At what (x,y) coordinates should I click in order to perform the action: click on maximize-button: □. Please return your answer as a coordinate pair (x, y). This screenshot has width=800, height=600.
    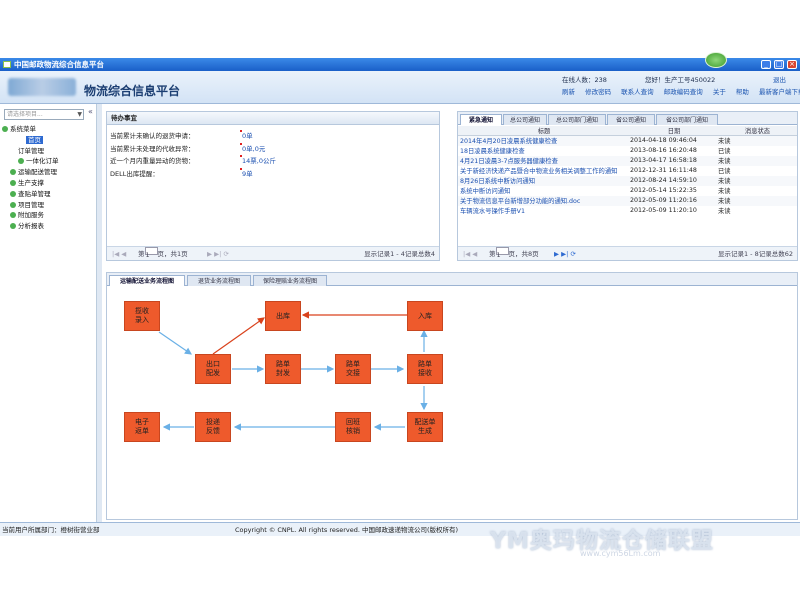
    Looking at the image, I should click on (779, 64).